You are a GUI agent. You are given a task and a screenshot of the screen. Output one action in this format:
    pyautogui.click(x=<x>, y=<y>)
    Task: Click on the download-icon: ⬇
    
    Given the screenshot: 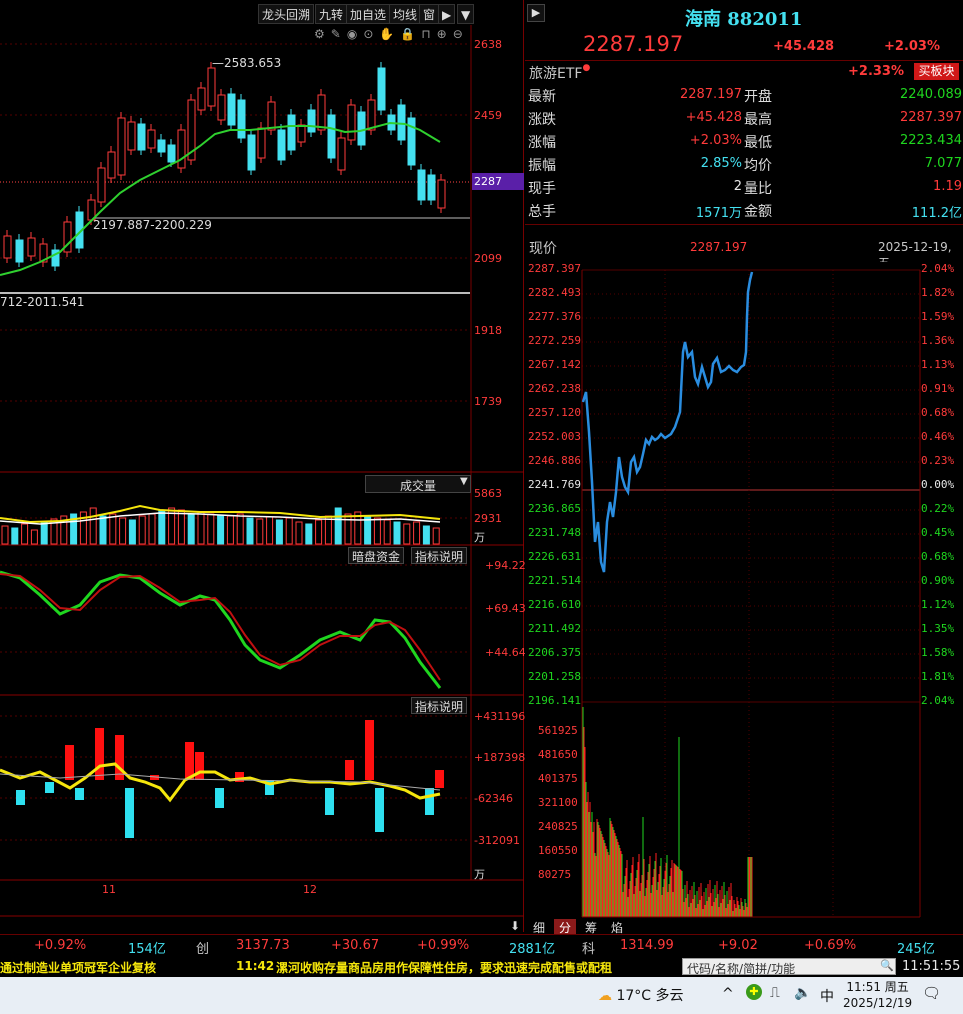 What is the action you would take?
    pyautogui.click(x=515, y=926)
    